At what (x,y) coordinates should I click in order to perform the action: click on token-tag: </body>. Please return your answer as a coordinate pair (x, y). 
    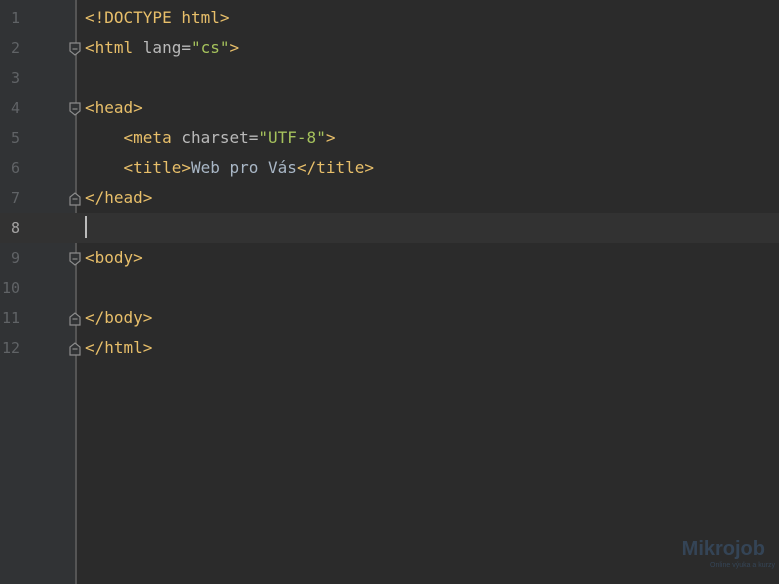
    Looking at the image, I should click on (119, 317).